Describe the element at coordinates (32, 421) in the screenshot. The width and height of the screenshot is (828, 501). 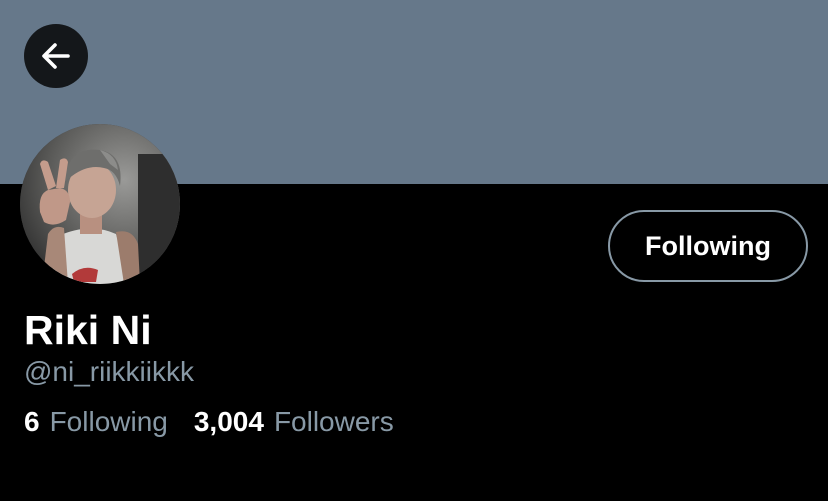
I see `following-count: 6` at that location.